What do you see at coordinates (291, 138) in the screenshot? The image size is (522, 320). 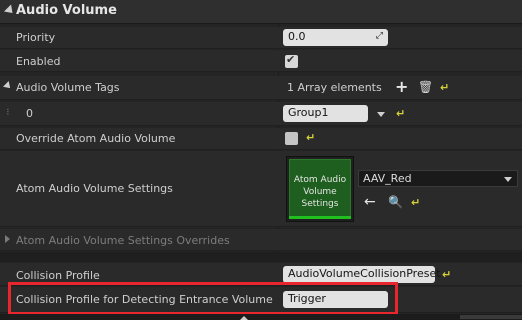 I see `override-checkbox` at bounding box center [291, 138].